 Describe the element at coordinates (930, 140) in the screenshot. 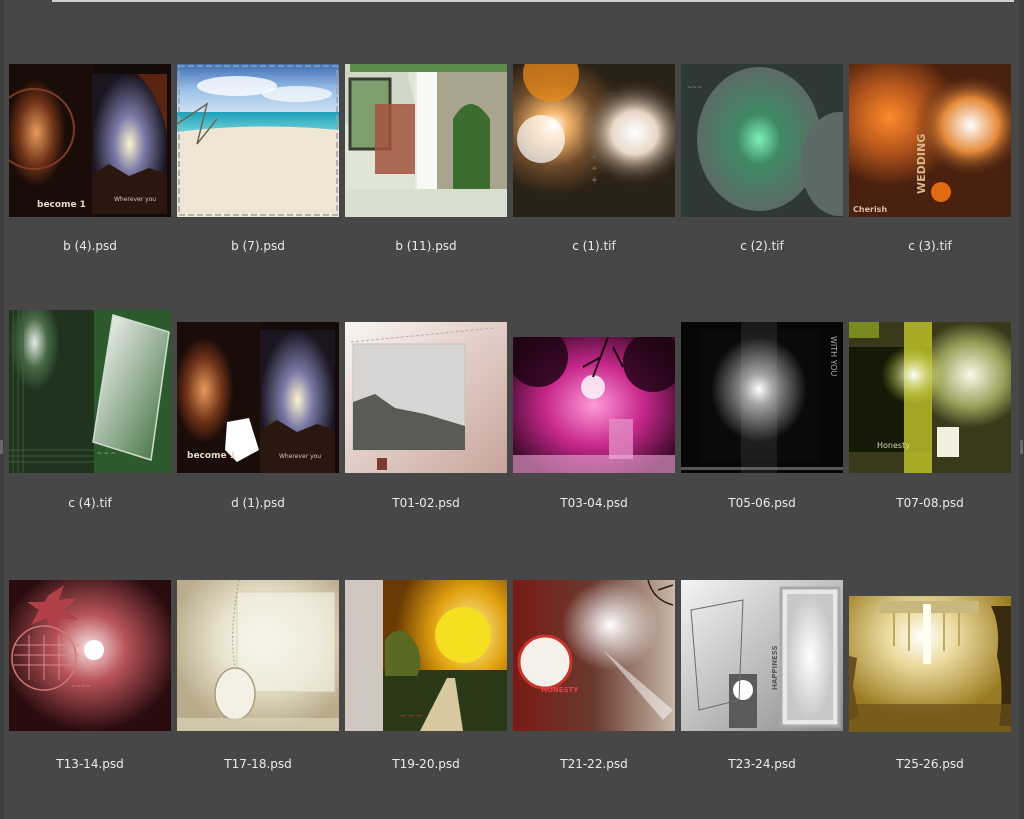

I see `file-thumbnail: WEDDING Cherish` at that location.